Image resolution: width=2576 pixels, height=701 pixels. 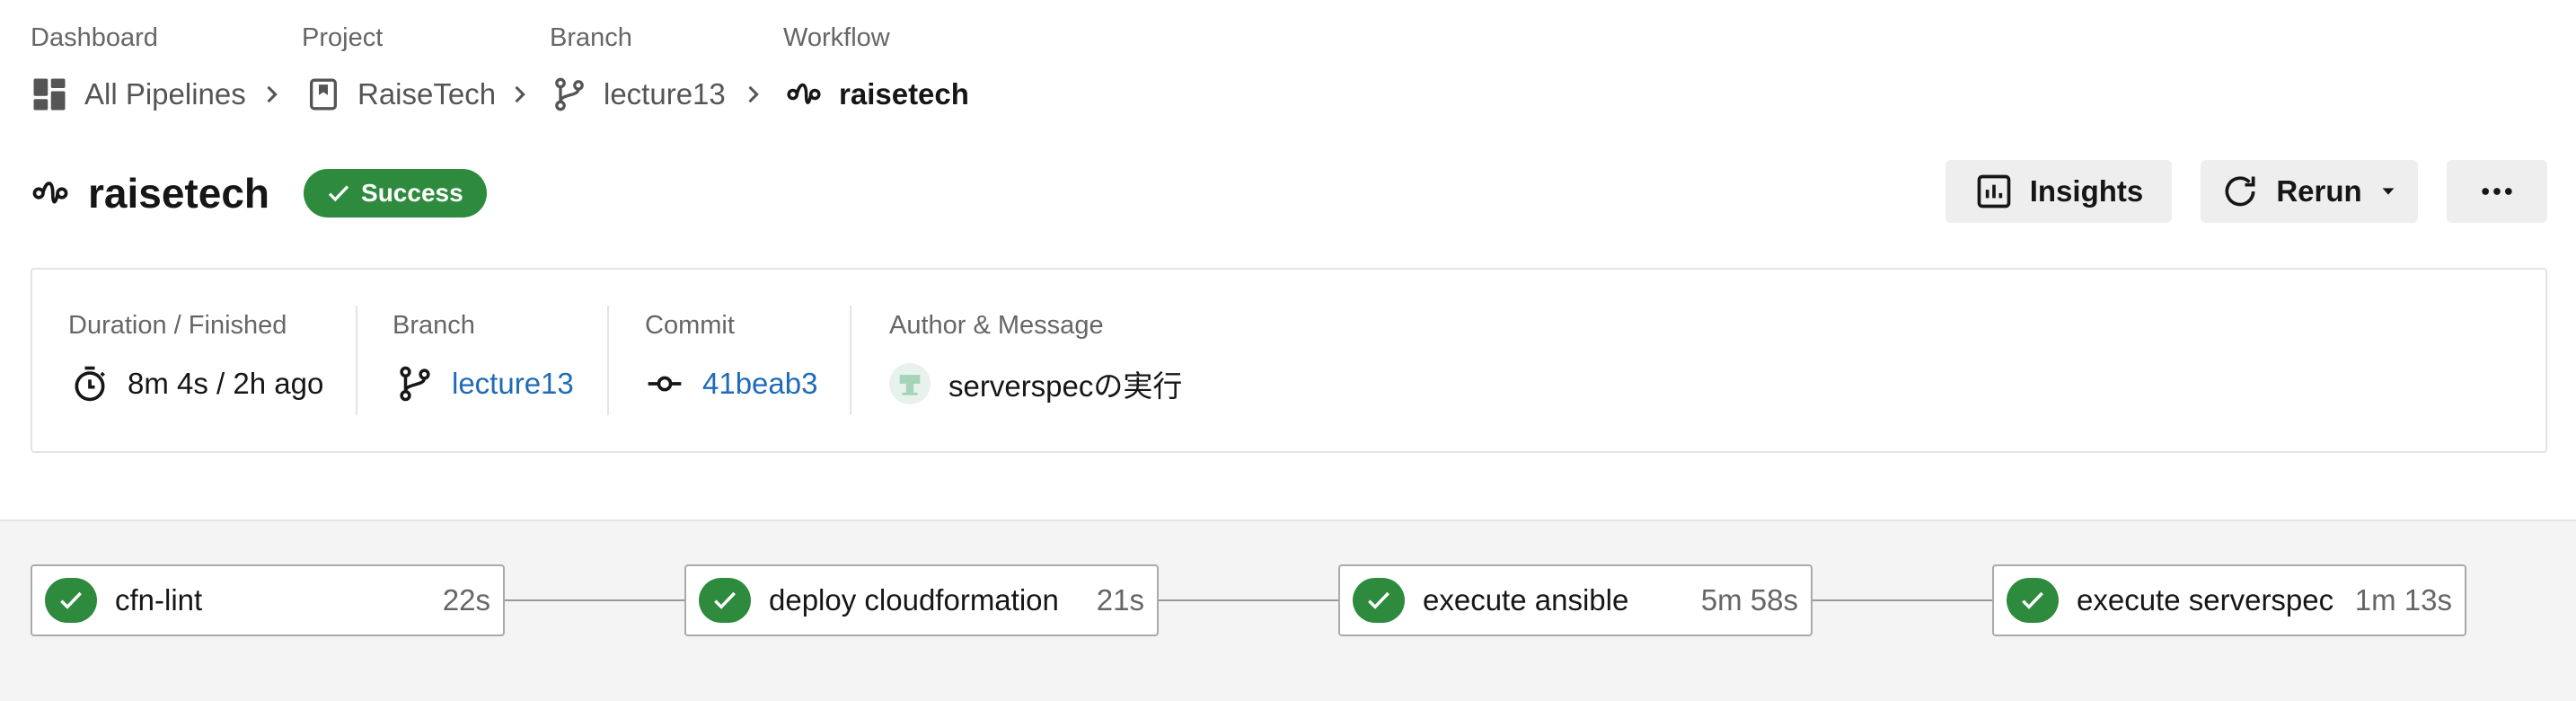 I want to click on page-header: raisetech Success, so click(x=259, y=193).